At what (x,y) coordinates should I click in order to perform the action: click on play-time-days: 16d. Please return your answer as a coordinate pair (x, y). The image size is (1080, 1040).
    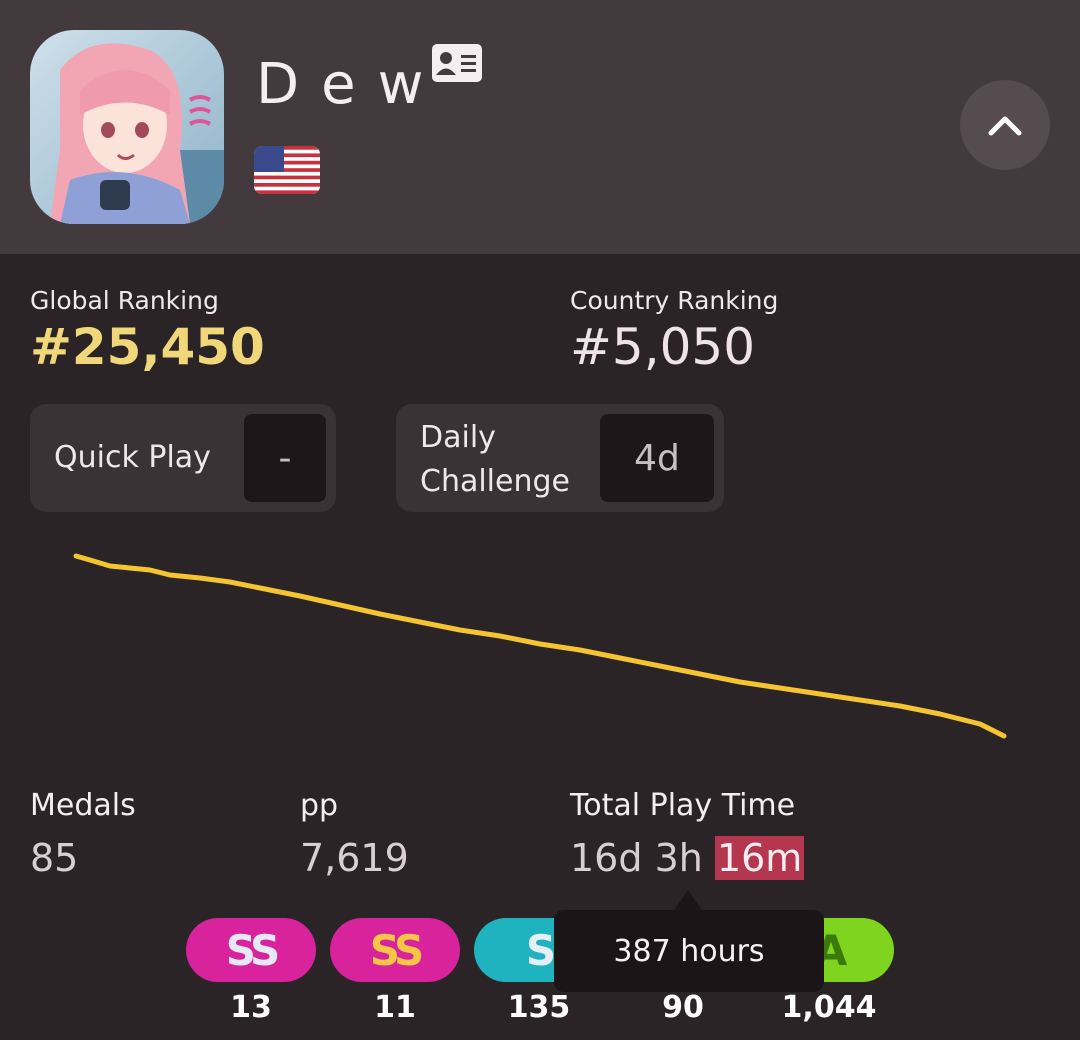
    Looking at the image, I should click on (606, 858).